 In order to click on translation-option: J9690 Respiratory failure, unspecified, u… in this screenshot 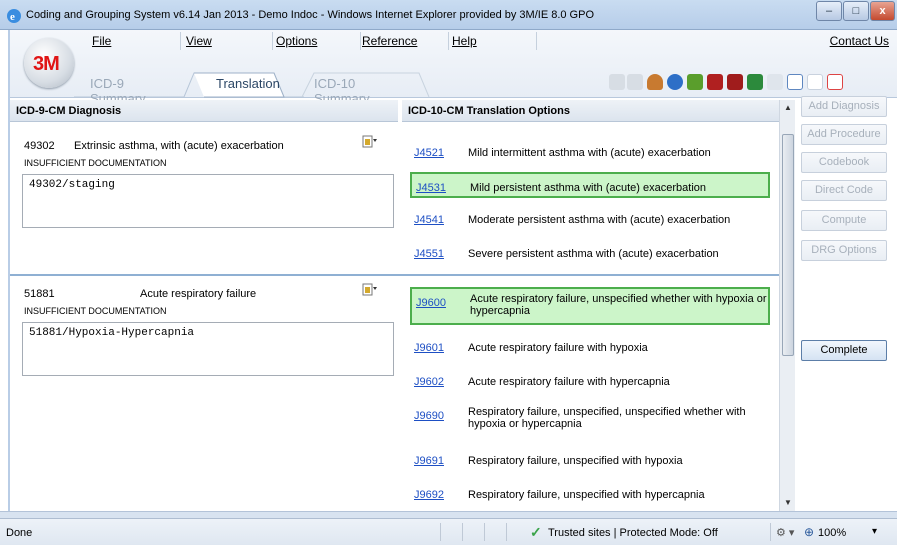, I will do `click(590, 419)`.